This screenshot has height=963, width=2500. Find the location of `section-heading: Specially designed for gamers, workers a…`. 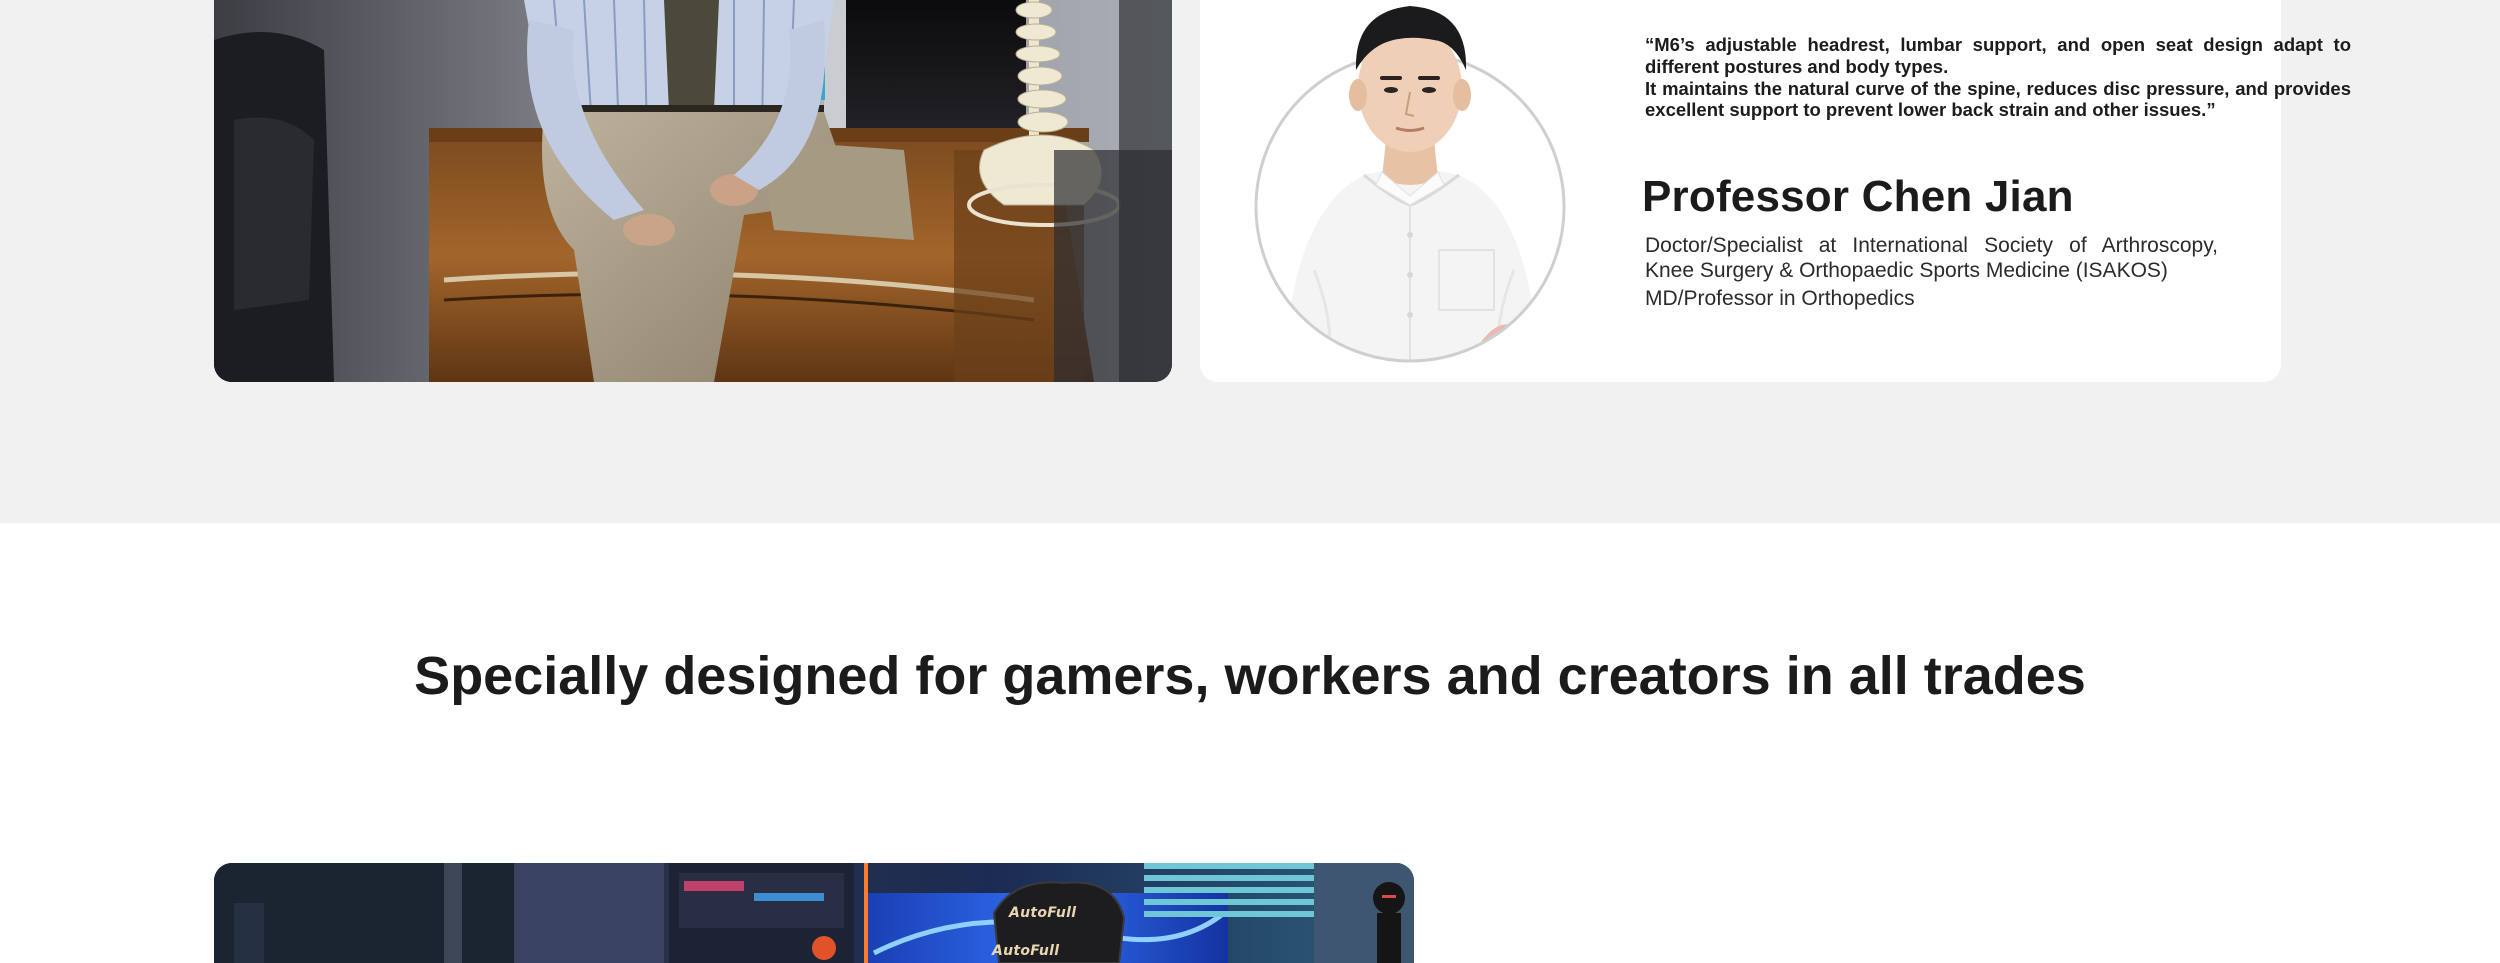

section-heading: Specially designed for gamers, workers a… is located at coordinates (1250, 676).